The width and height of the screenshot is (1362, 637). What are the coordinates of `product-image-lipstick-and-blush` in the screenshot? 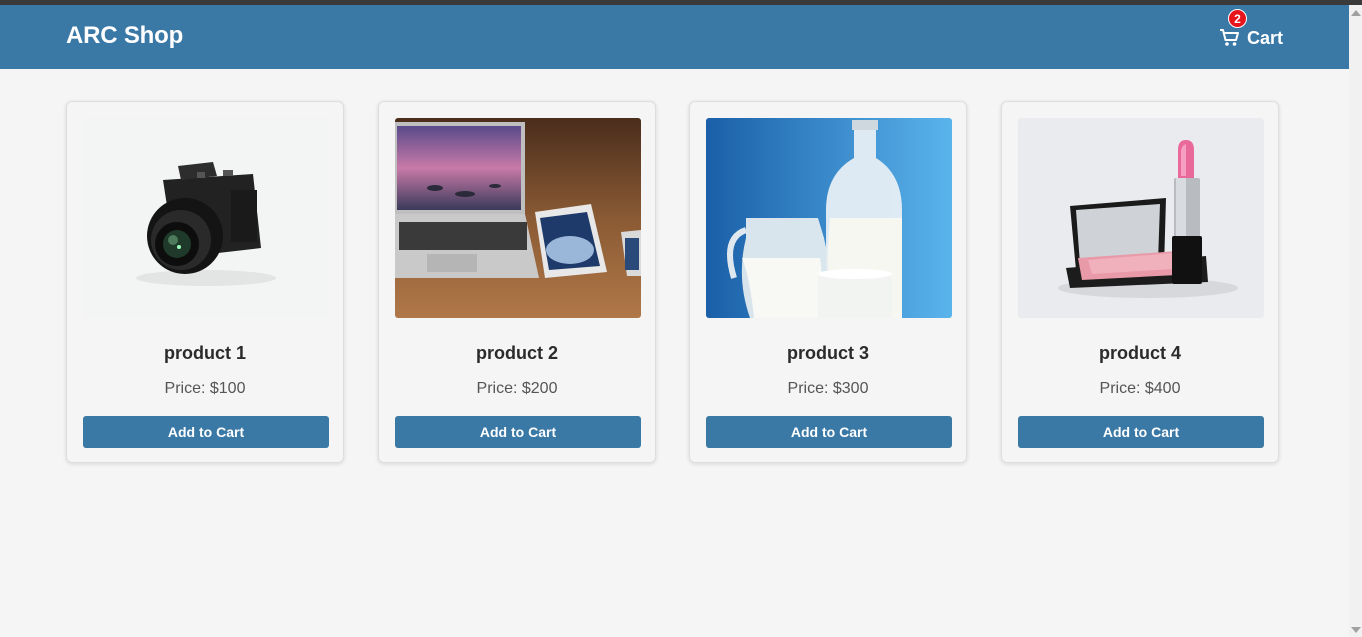 It's located at (1141, 218).